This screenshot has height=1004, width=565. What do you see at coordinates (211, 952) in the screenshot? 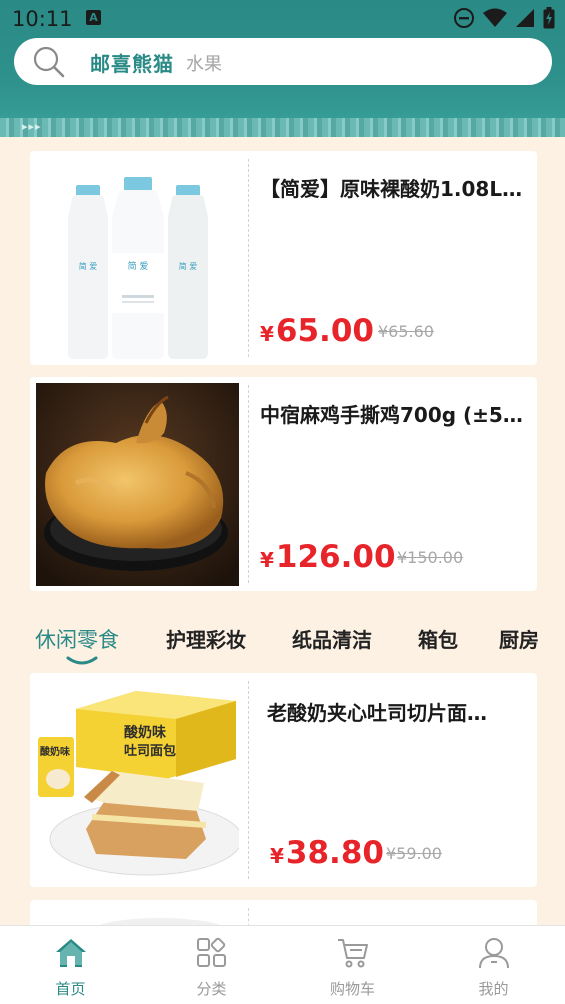
I see `category-icon` at bounding box center [211, 952].